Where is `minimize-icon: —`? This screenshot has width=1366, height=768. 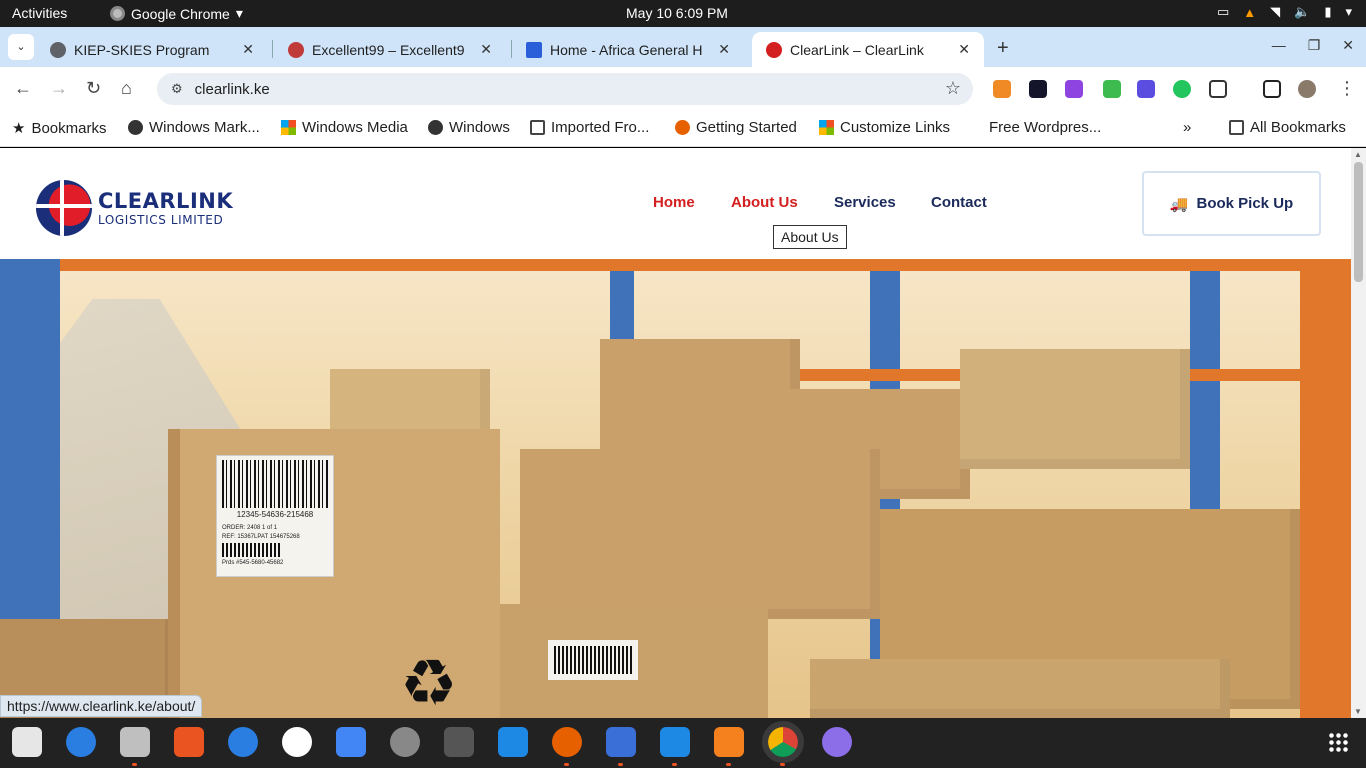
minimize-icon: — is located at coordinates (1279, 45).